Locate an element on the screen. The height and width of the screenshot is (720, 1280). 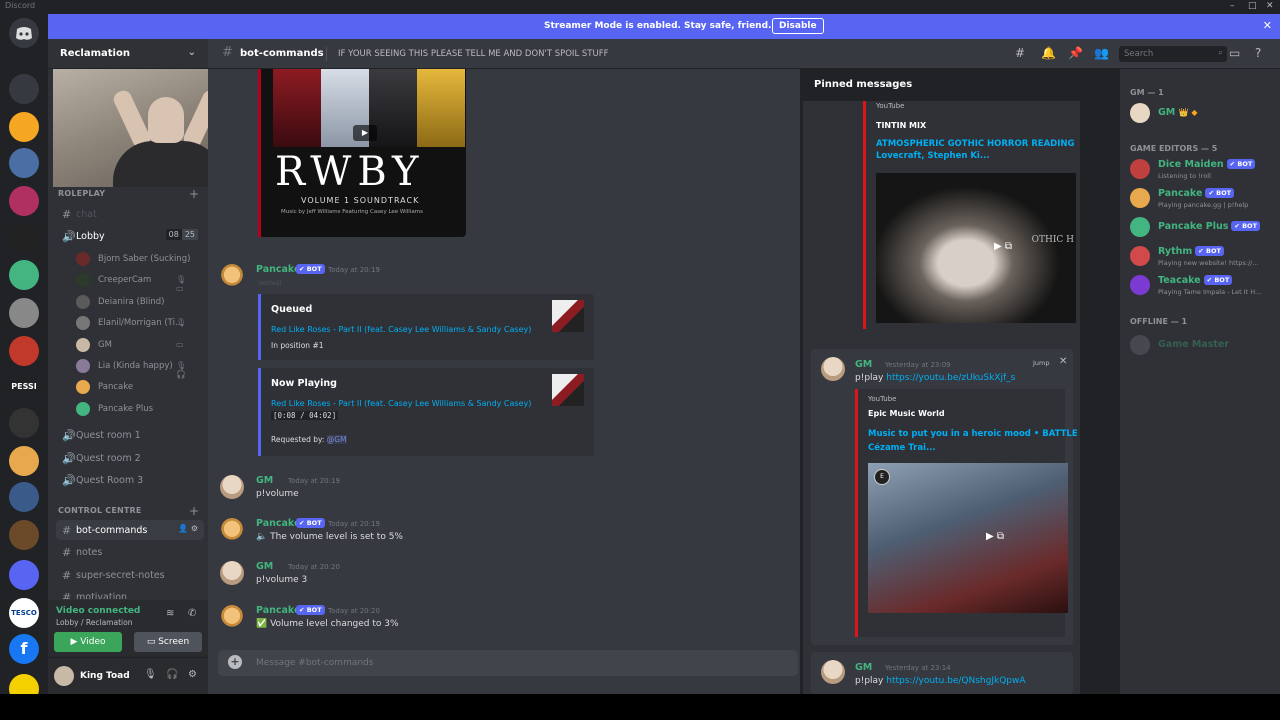
channel-settings-icon: 👤 ⚙ is located at coordinates (188, 528).